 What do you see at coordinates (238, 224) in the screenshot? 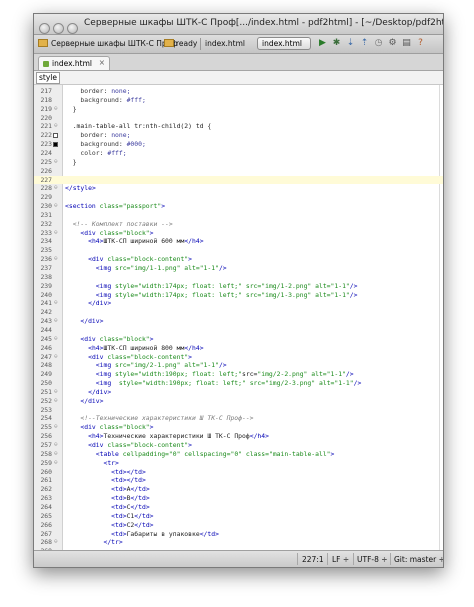
I see `code-line: 232 <!-- Комплект поставки -->` at bounding box center [238, 224].